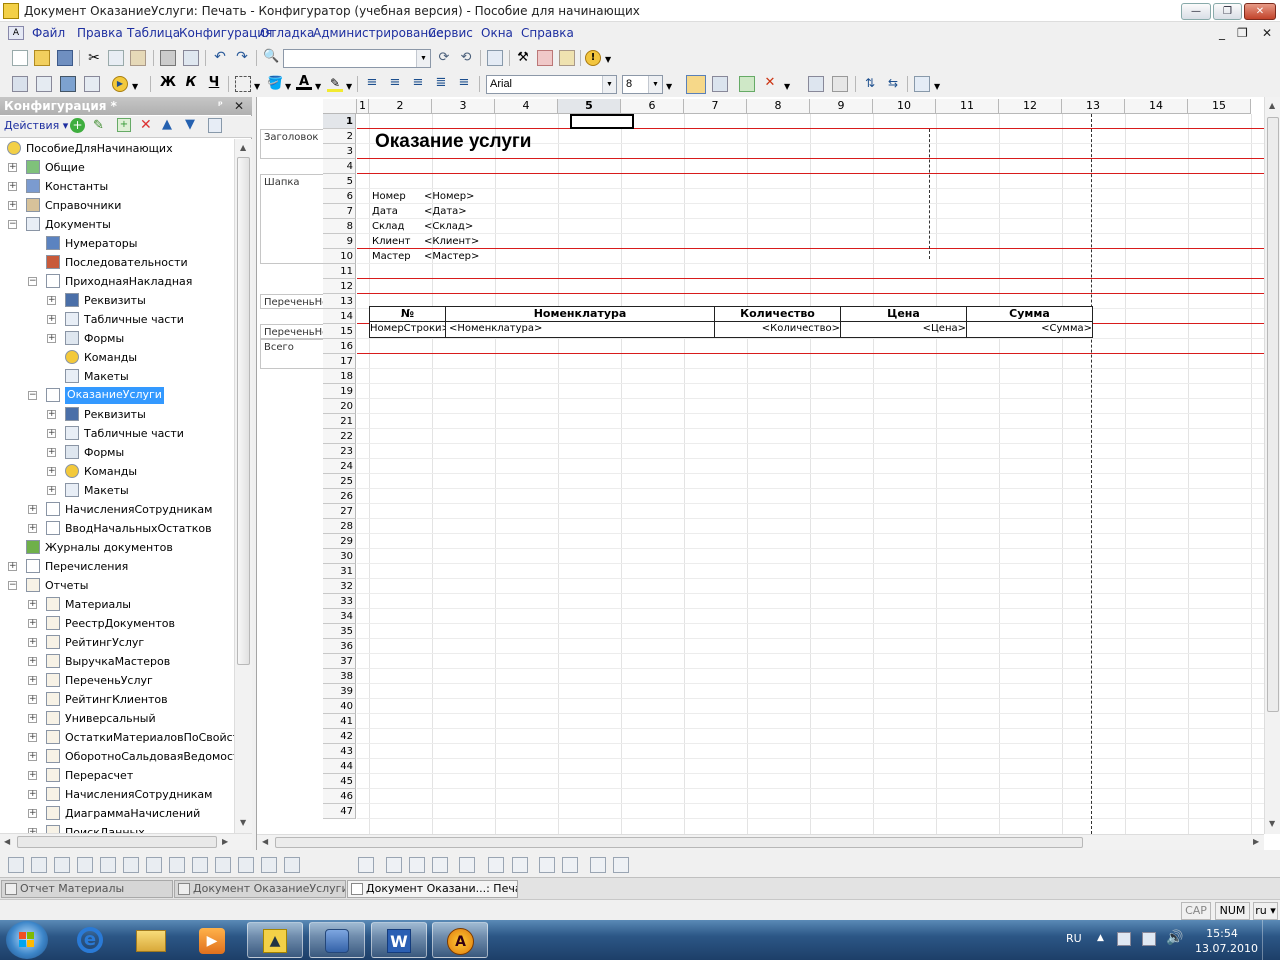 Image resolution: width=1280 pixels, height=960 pixels. I want to click on layout-mode-icon, so click(696, 84).